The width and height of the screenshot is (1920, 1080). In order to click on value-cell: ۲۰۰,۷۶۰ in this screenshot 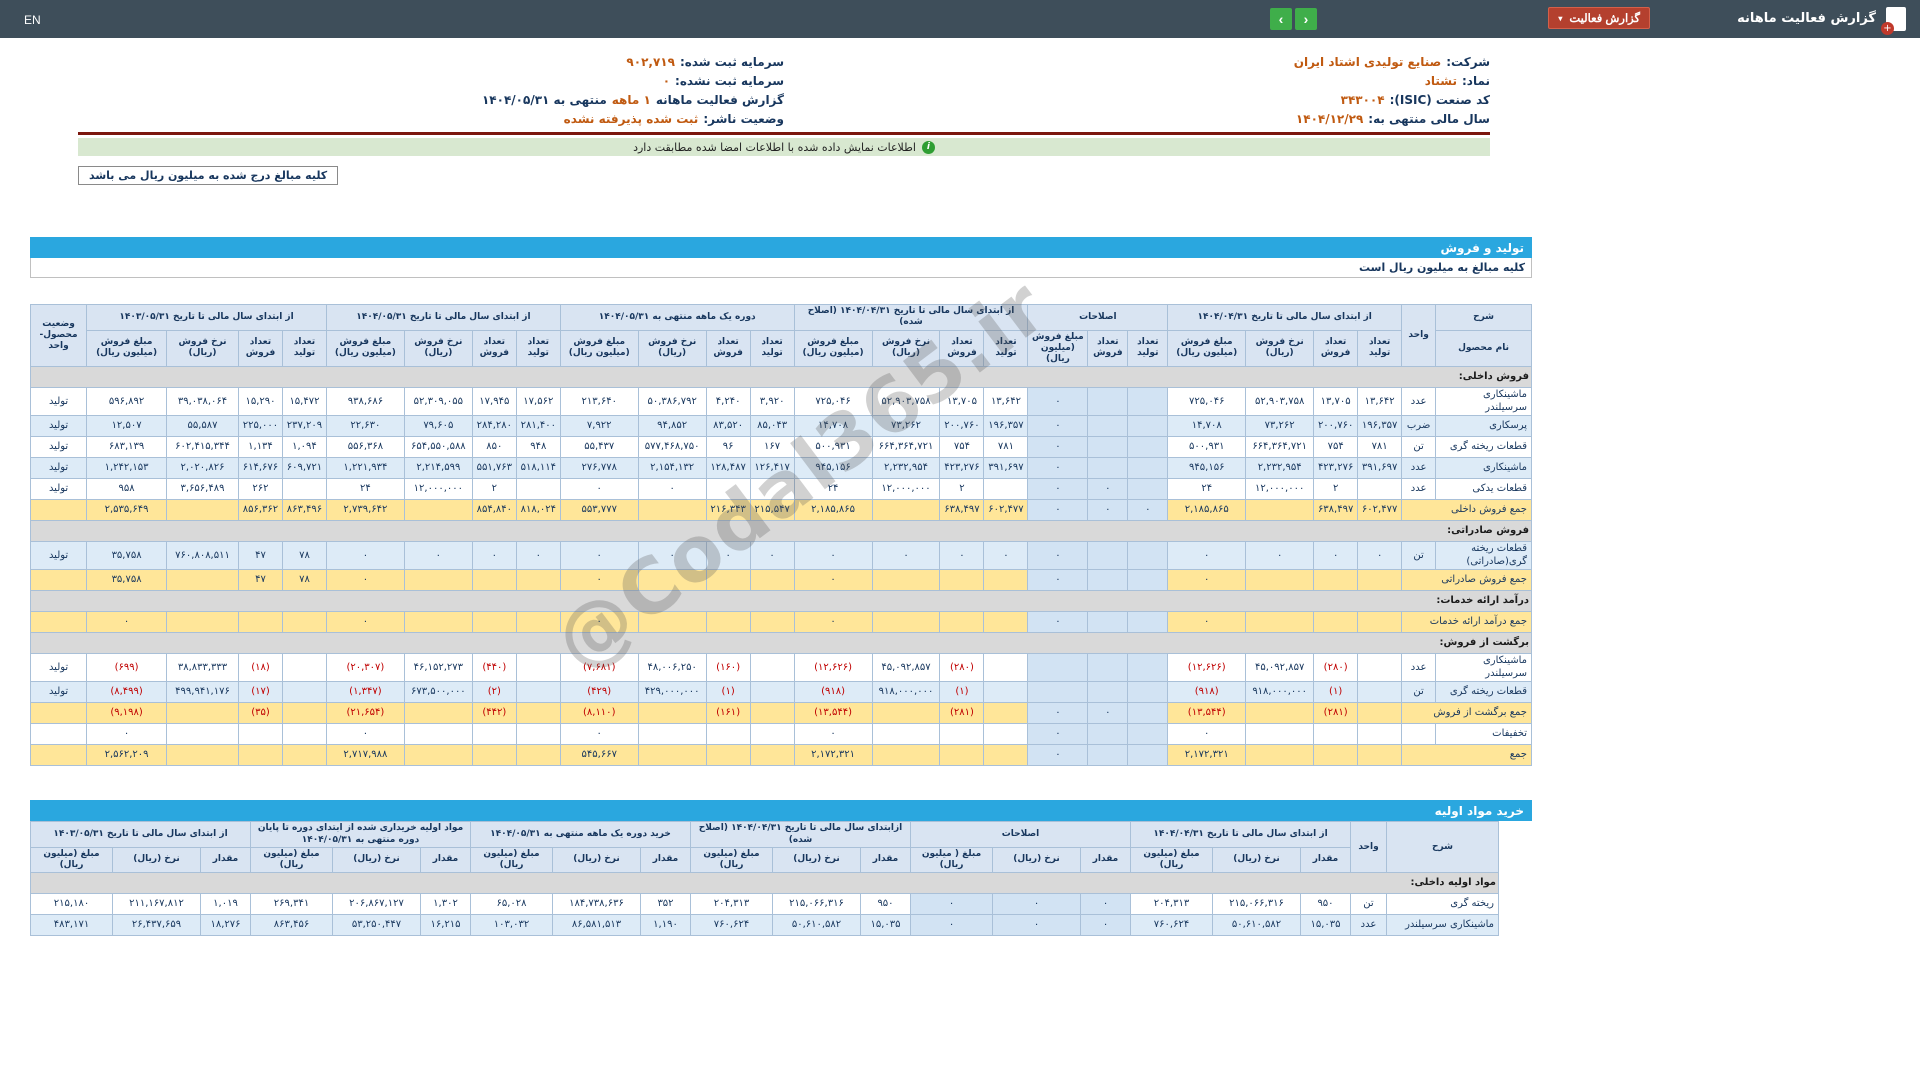, I will do `click(1336, 426)`.